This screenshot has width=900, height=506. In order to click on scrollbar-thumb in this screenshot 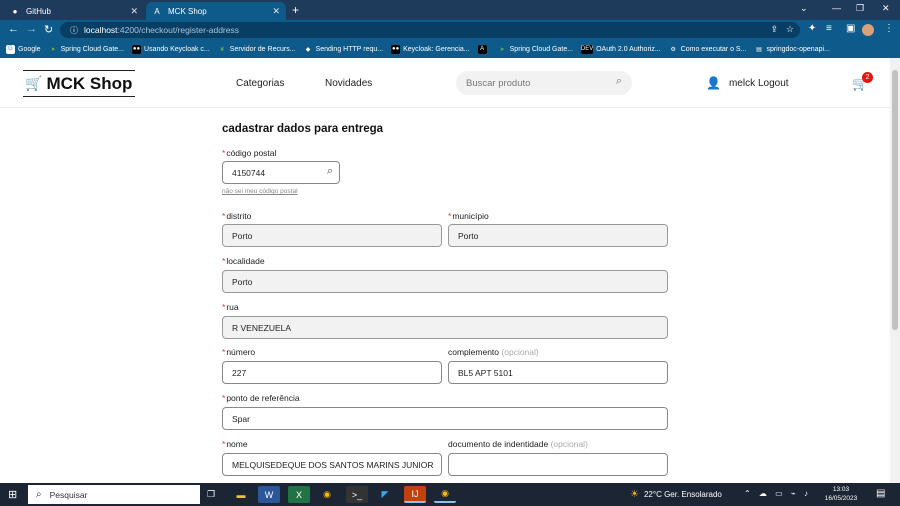, I will do `click(895, 200)`.